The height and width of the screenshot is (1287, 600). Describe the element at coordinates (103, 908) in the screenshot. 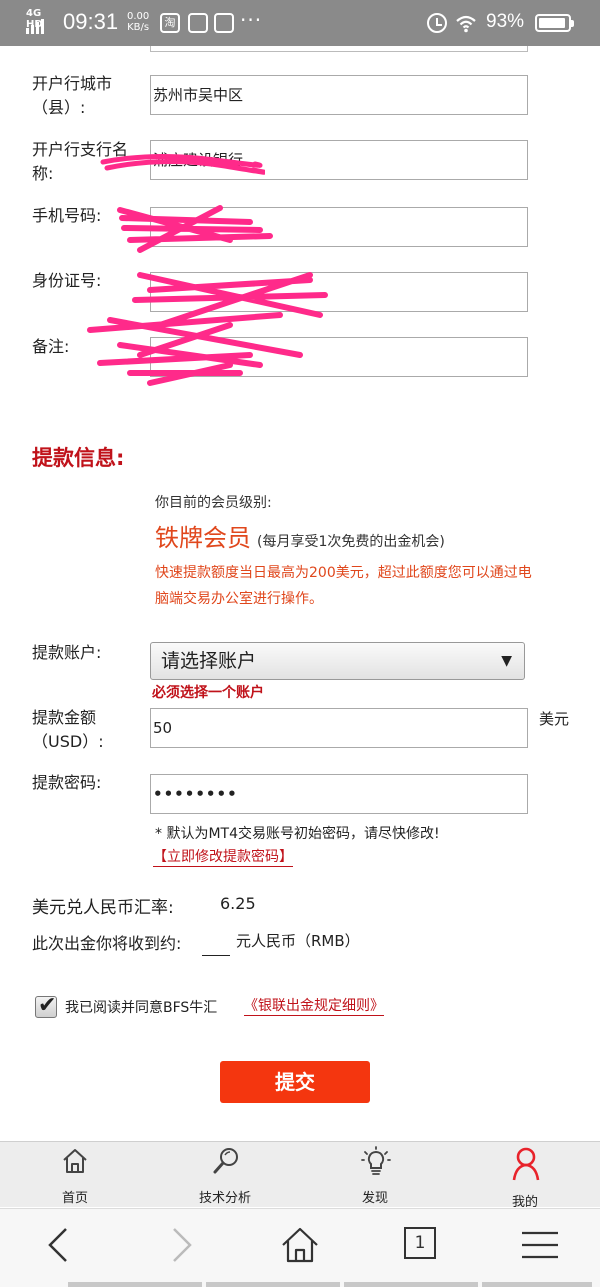

I see `exchange-rate-label: 美元兑人民币汇率:` at that location.